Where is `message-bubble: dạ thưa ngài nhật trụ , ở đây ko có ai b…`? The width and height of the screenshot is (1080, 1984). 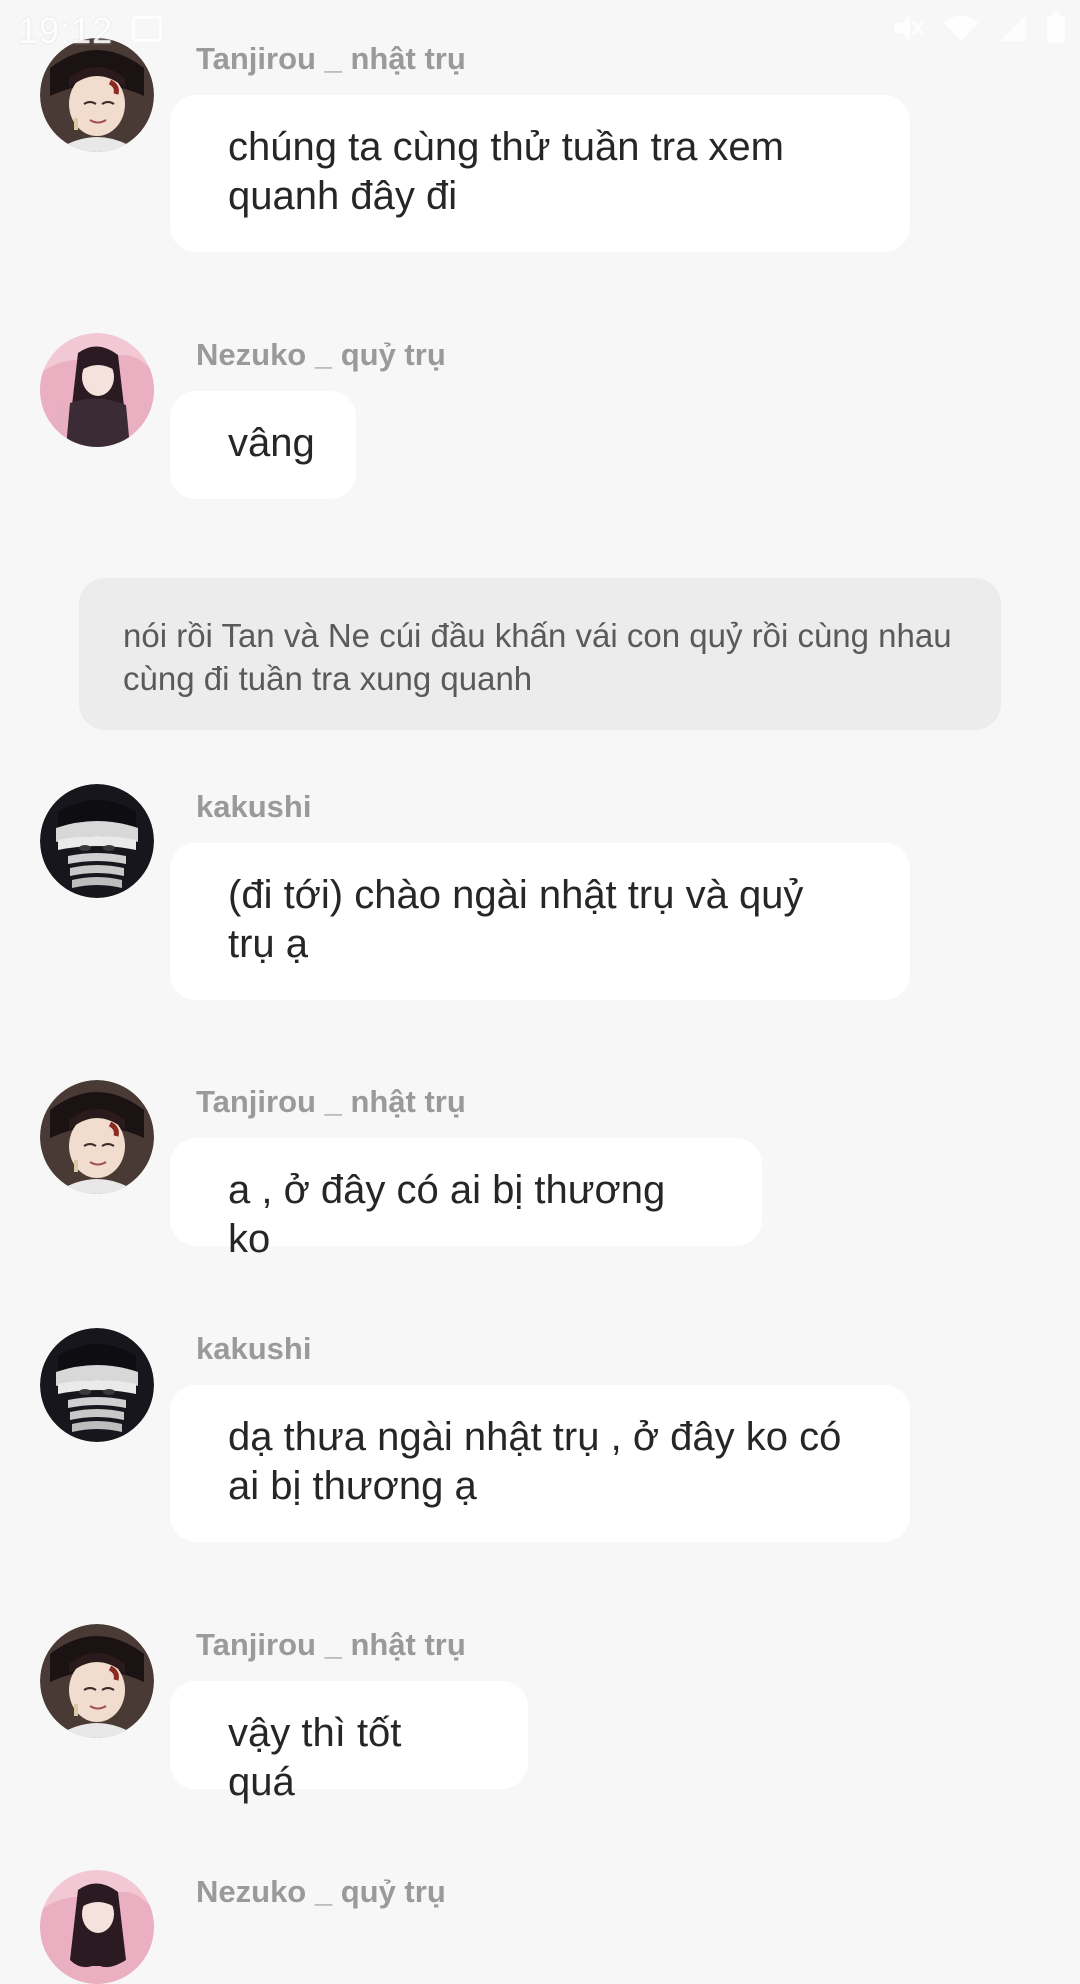 message-bubble: dạ thưa ngài nhật trụ , ở đây ko có ai b… is located at coordinates (540, 1463).